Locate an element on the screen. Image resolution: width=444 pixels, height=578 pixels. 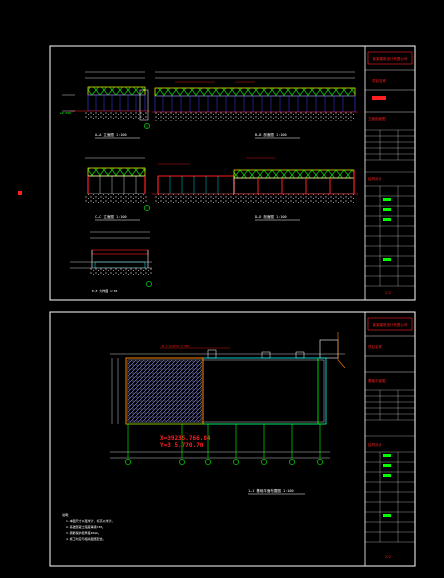
note-2: 2.基础混凝土强度等级C30。 is located at coordinates (85, 526).